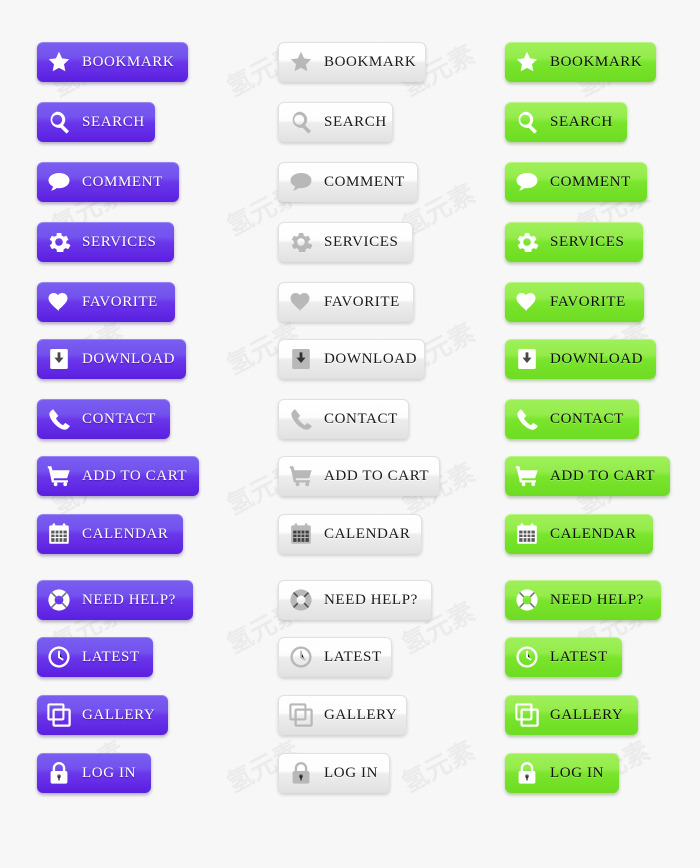  What do you see at coordinates (355, 600) in the screenshot?
I see `button-need-help-gray: NEED HELP?` at bounding box center [355, 600].